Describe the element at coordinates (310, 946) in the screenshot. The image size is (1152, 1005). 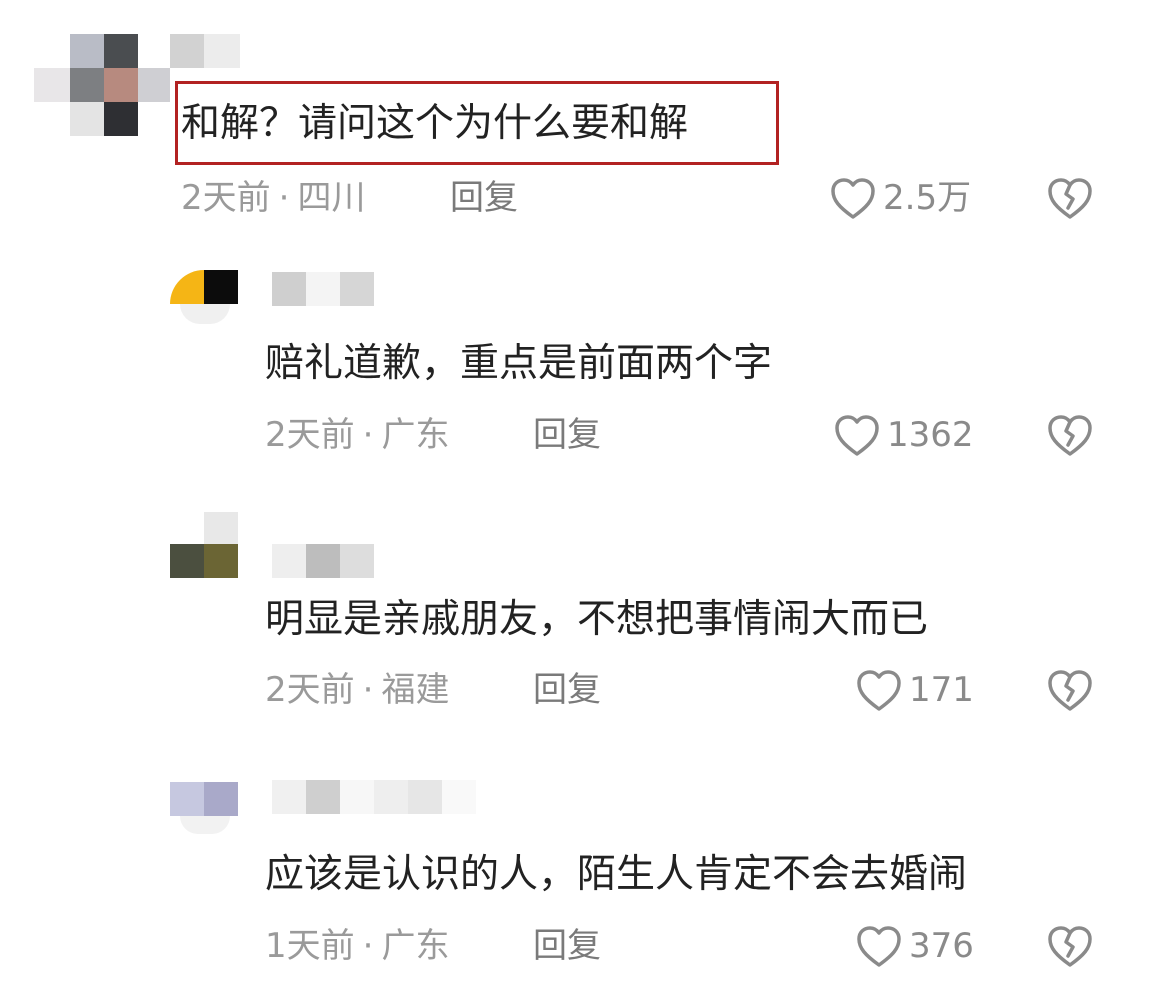
I see `comment-time: 1天前` at that location.